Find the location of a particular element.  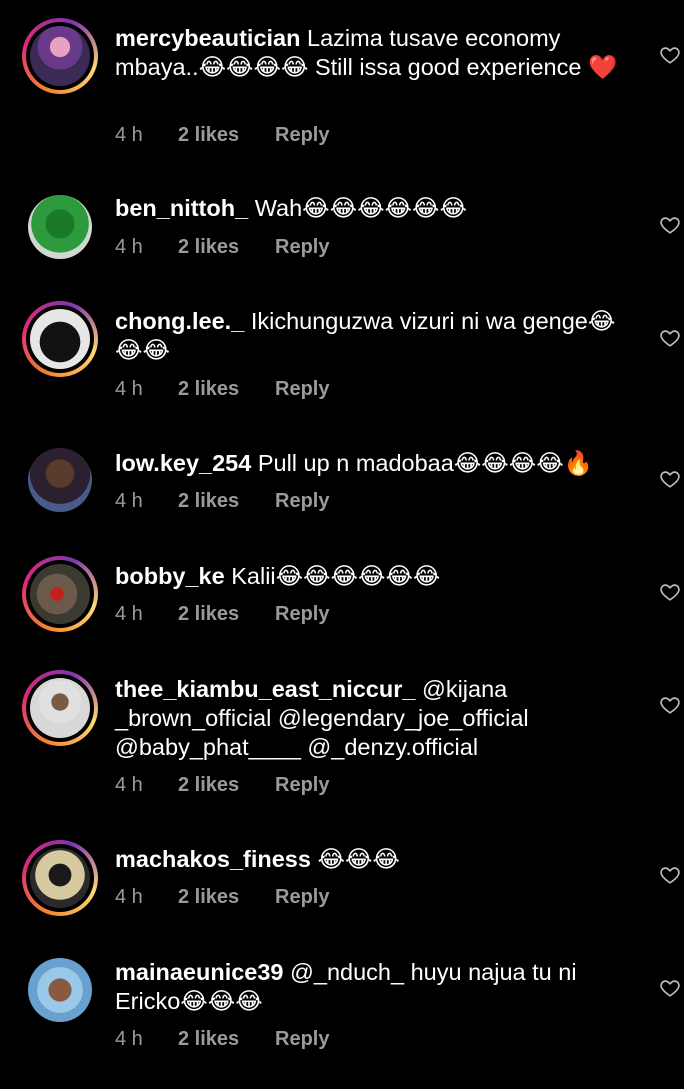

comment-text: low.key_254 Pull up n madobaa😂😂😂😂🔥 is located at coordinates (375, 463).